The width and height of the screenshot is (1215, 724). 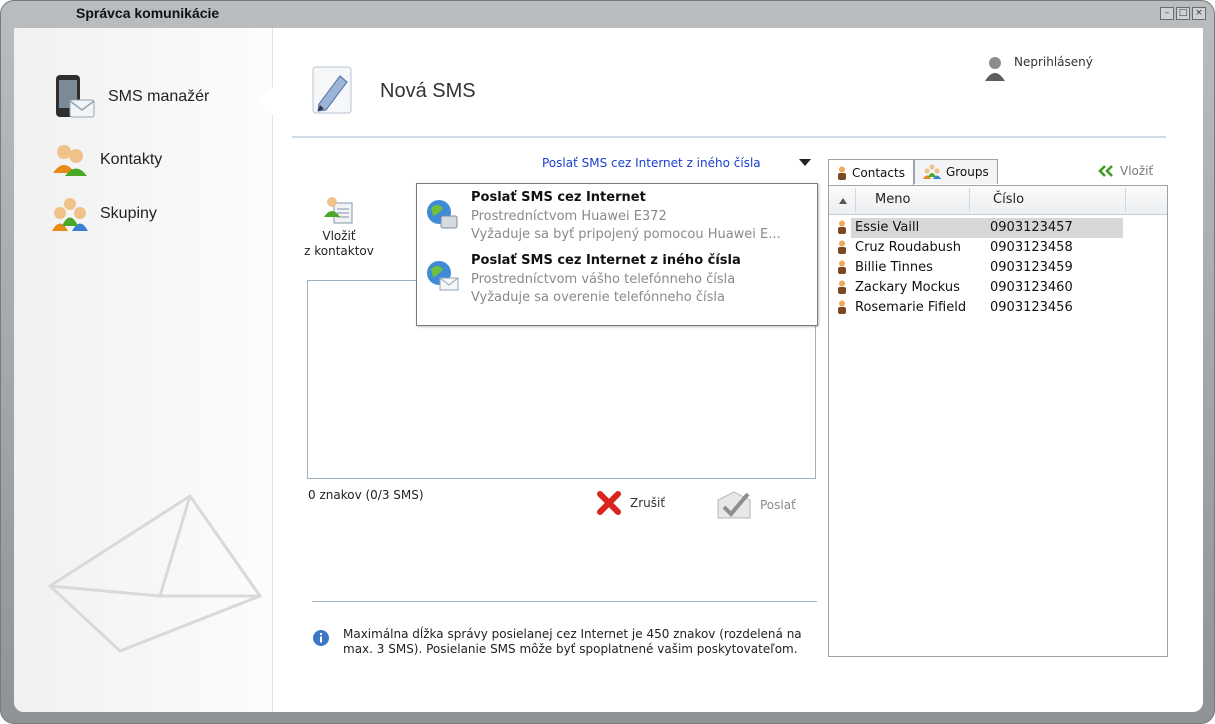 What do you see at coordinates (148, 13) in the screenshot?
I see `window-title: Správca komunikácie` at bounding box center [148, 13].